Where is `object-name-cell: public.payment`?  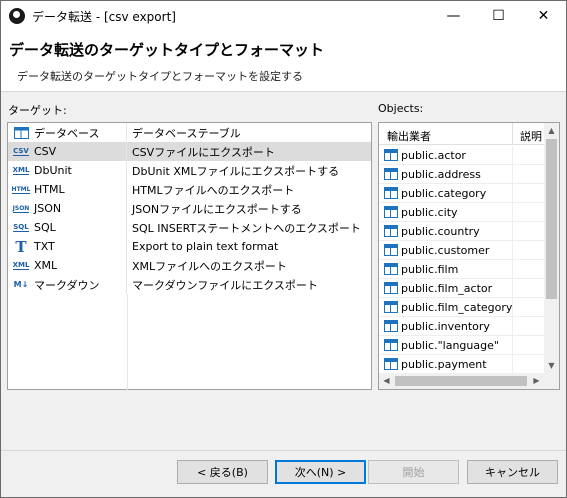 object-name-cell: public.payment is located at coordinates (433, 364).